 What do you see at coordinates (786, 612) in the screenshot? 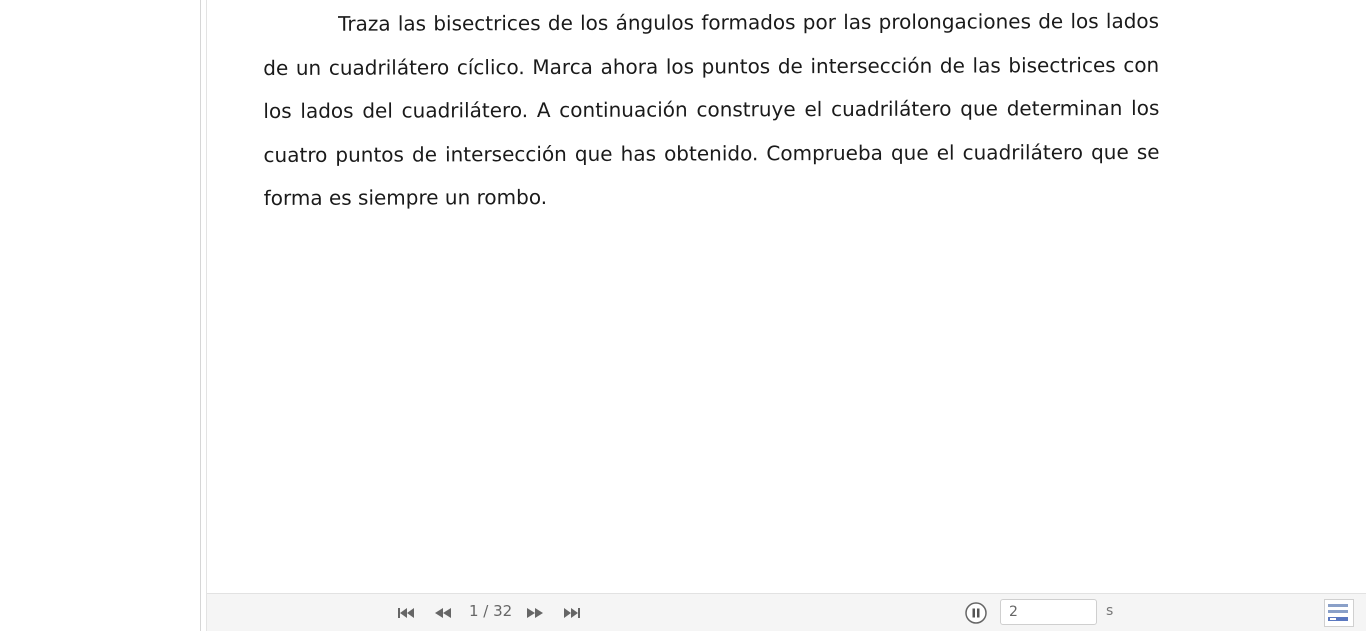
I see `construction-navigation-bar: 1 / 32 s` at bounding box center [786, 612].